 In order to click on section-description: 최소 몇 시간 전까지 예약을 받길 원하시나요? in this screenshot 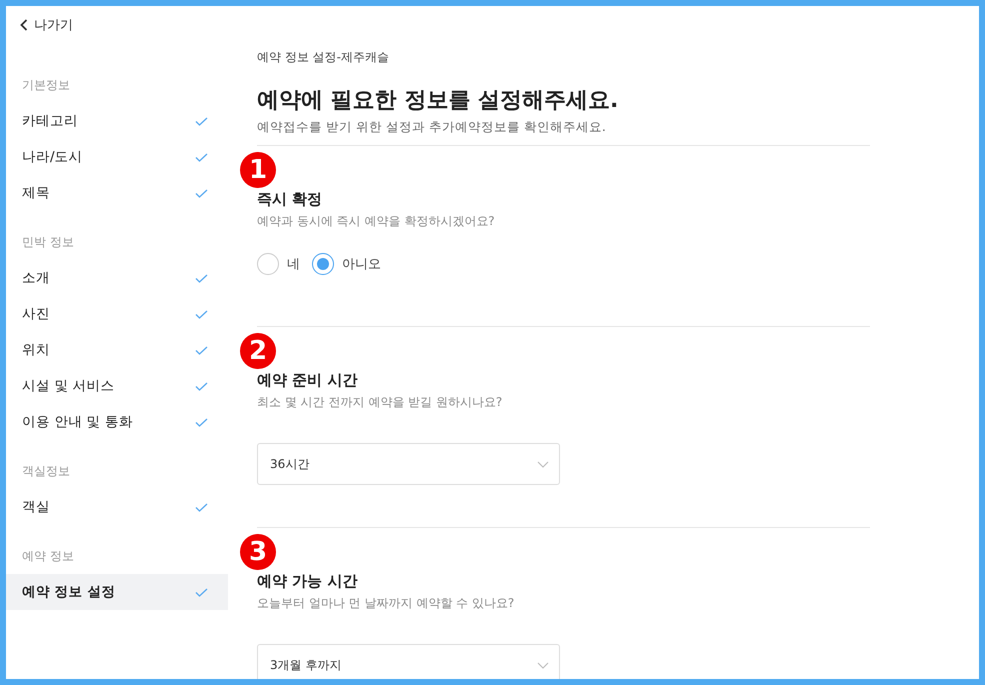, I will do `click(379, 402)`.